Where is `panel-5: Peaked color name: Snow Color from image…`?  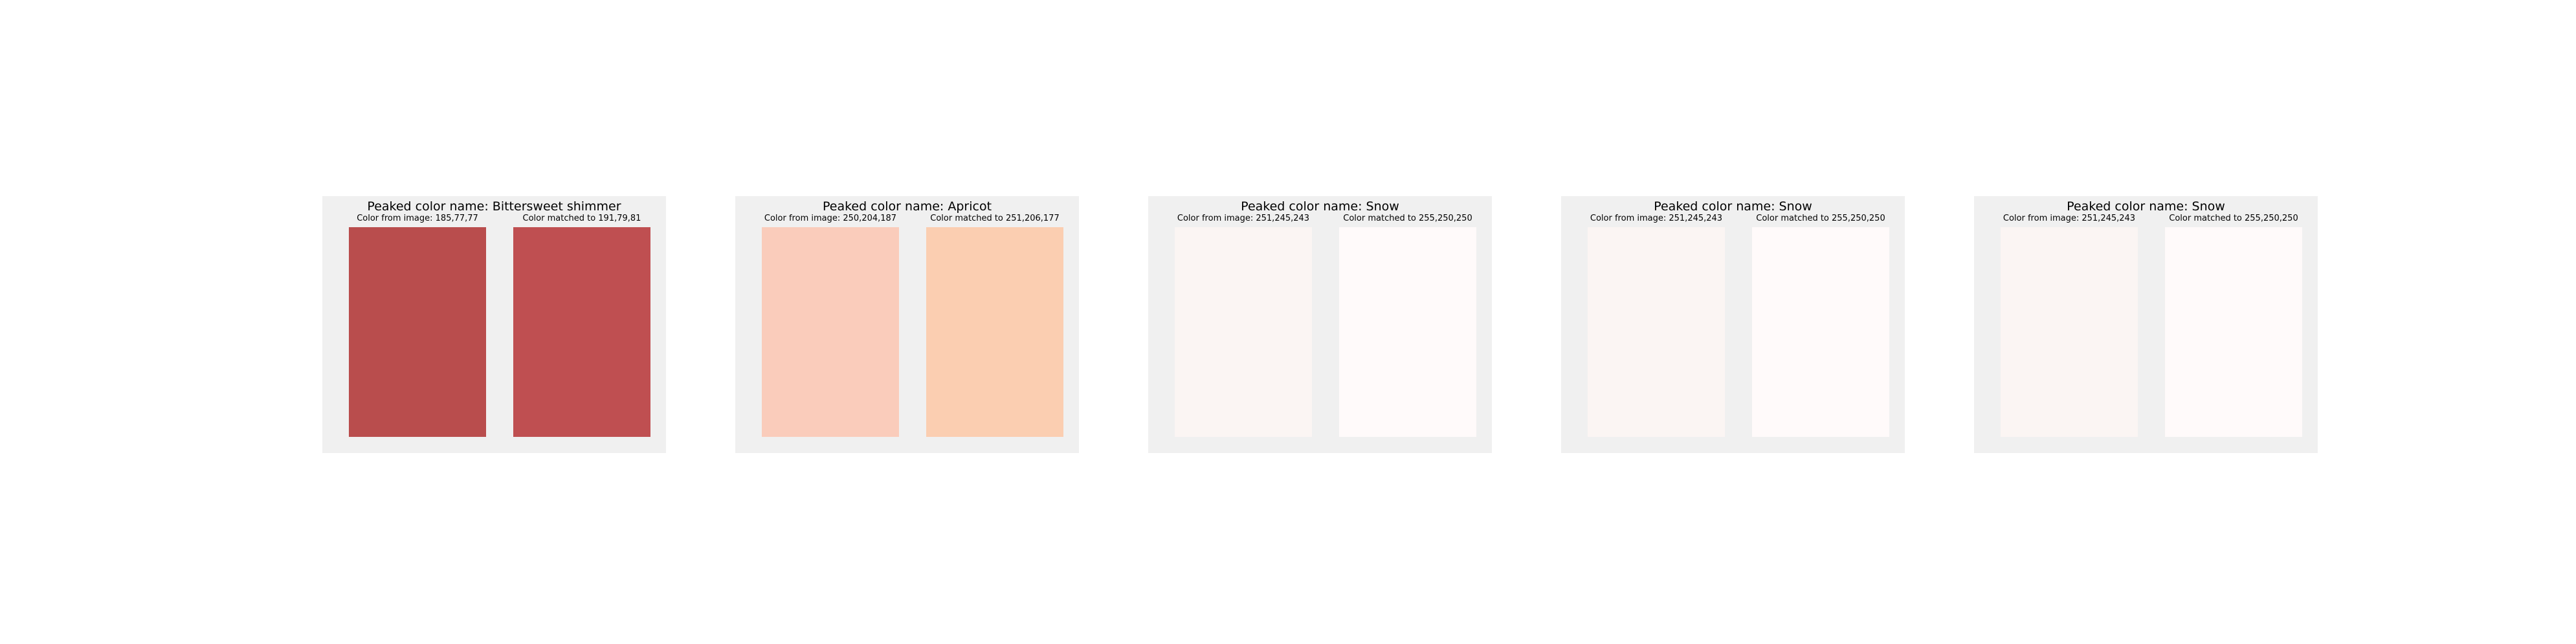
panel-5: Peaked color name: Snow Color from image… is located at coordinates (2146, 324).